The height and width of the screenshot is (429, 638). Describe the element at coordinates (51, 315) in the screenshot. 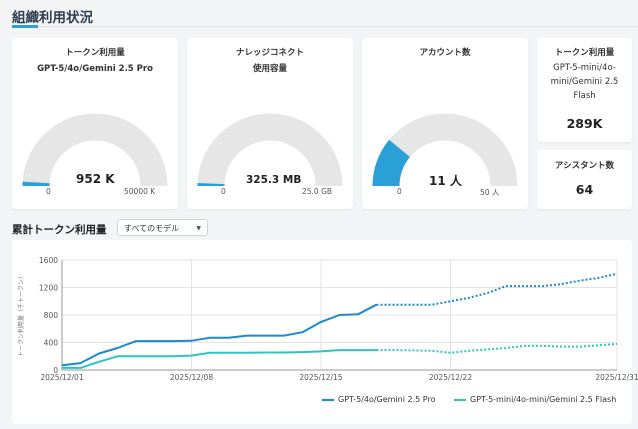

I see `y-tick-label: 800` at that location.